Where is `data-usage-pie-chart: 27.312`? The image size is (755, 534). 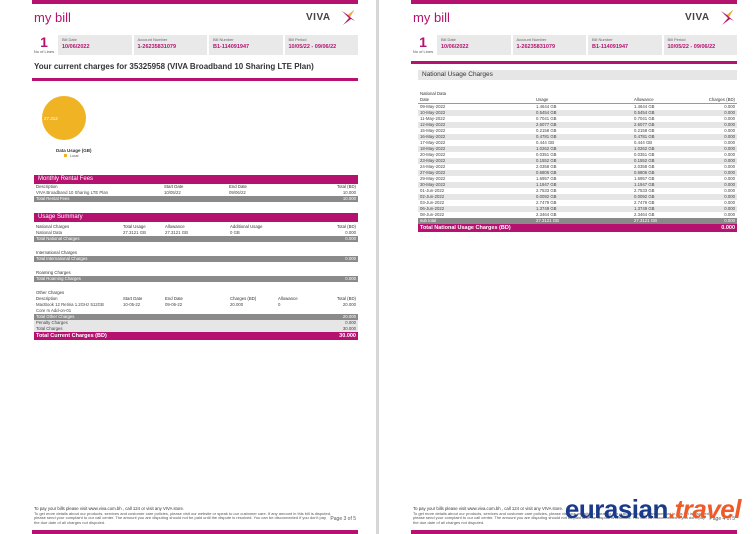 data-usage-pie-chart: 27.312 is located at coordinates (64, 118).